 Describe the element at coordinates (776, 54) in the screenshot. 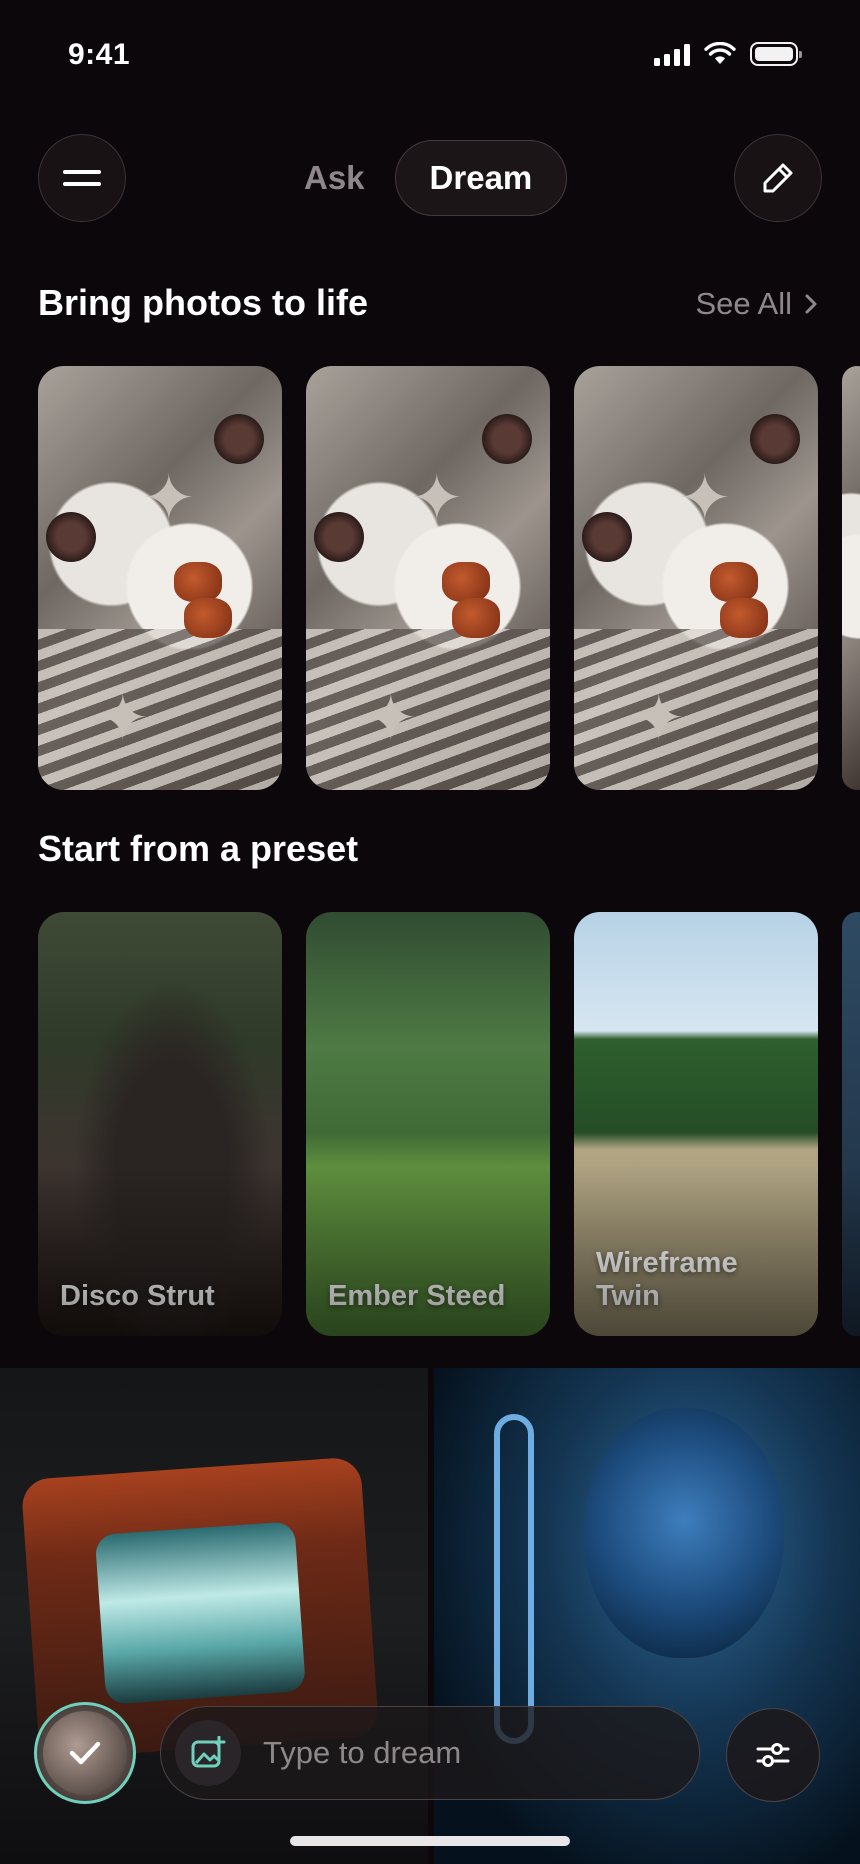

I see `battery-icon` at that location.